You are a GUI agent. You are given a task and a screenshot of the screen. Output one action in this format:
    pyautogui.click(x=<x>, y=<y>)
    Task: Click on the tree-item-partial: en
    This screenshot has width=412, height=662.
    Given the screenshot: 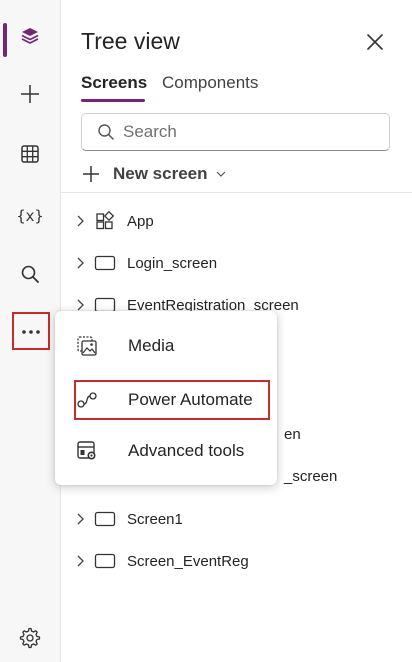 What is the action you would take?
    pyautogui.click(x=292, y=434)
    